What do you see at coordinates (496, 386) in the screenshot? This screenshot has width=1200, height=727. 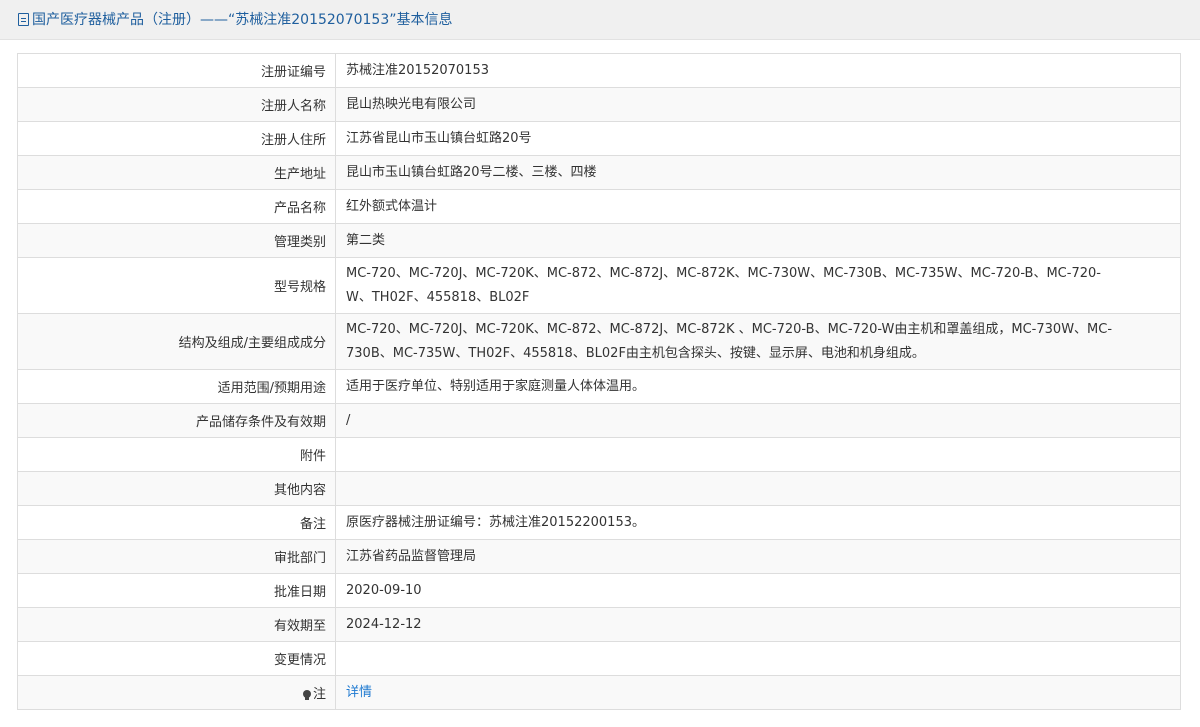 I see `row-value-line: 适用于医疗单位、特别适用于家庭测量人体体温用。` at bounding box center [496, 386].